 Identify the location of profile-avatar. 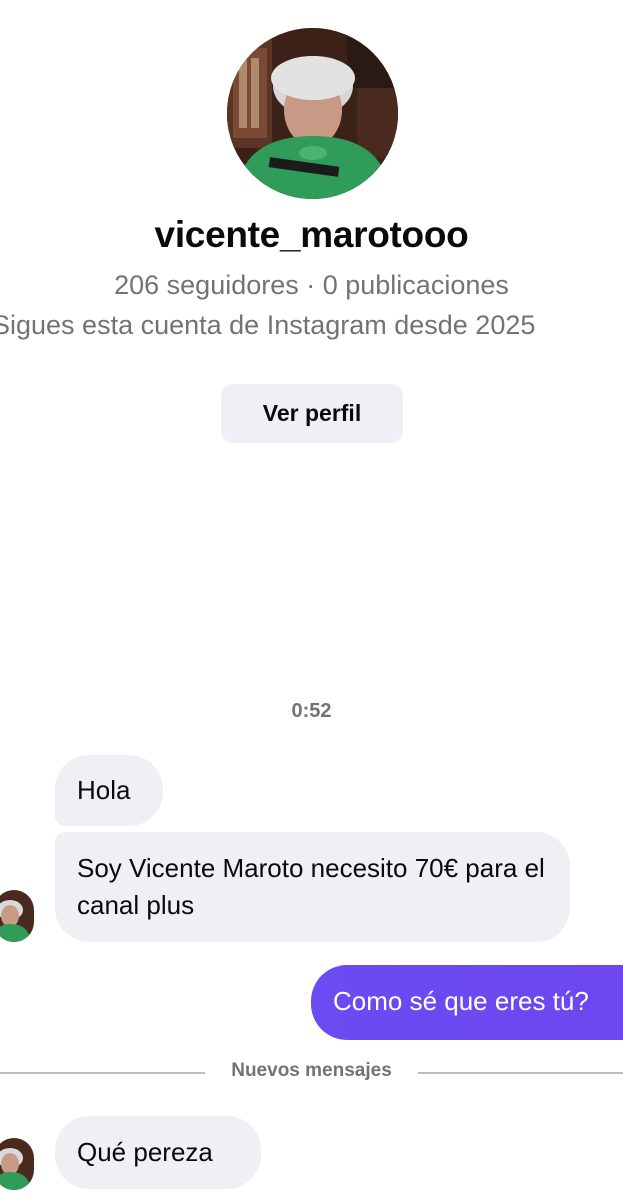
(312, 113).